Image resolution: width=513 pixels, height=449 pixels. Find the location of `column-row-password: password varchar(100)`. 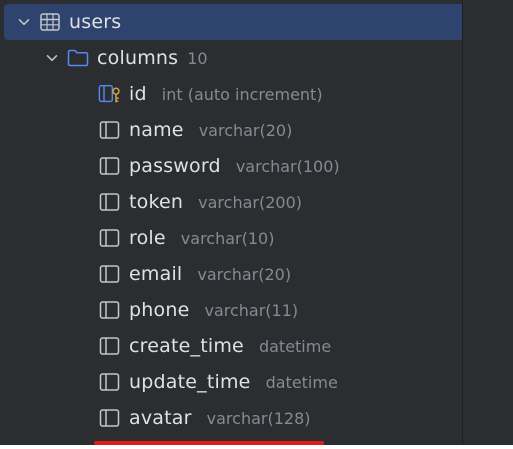

column-row-password: password varchar(100) is located at coordinates (219, 166).